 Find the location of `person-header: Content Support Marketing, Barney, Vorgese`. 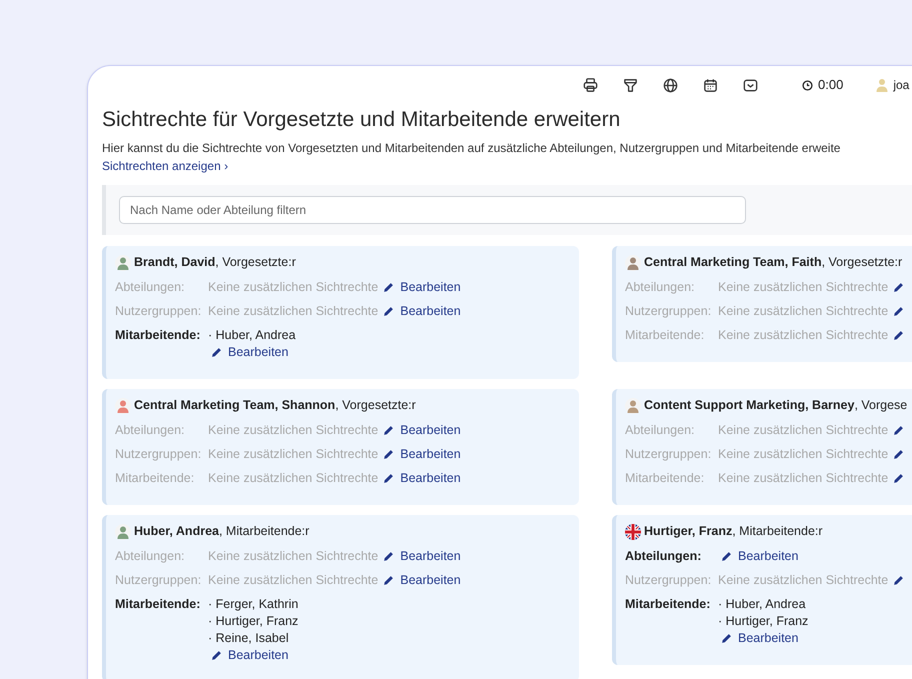

person-header: Content Support Marketing, Barney, Vorgese is located at coordinates (776, 405).